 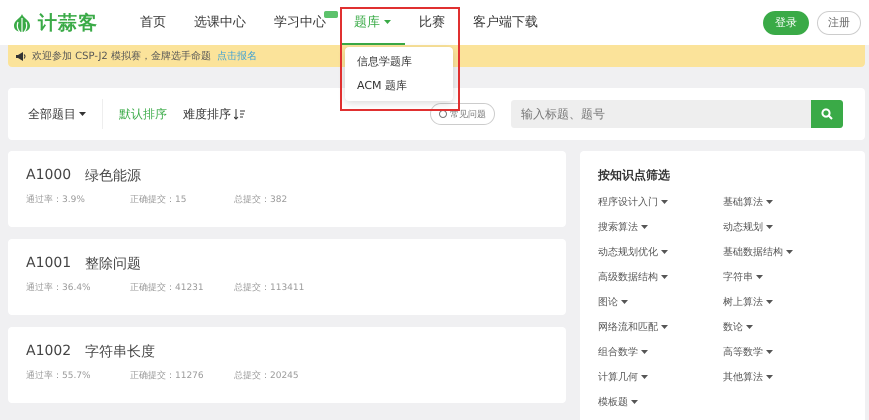 I want to click on correct-count: 正确提交：41231, so click(x=167, y=288).